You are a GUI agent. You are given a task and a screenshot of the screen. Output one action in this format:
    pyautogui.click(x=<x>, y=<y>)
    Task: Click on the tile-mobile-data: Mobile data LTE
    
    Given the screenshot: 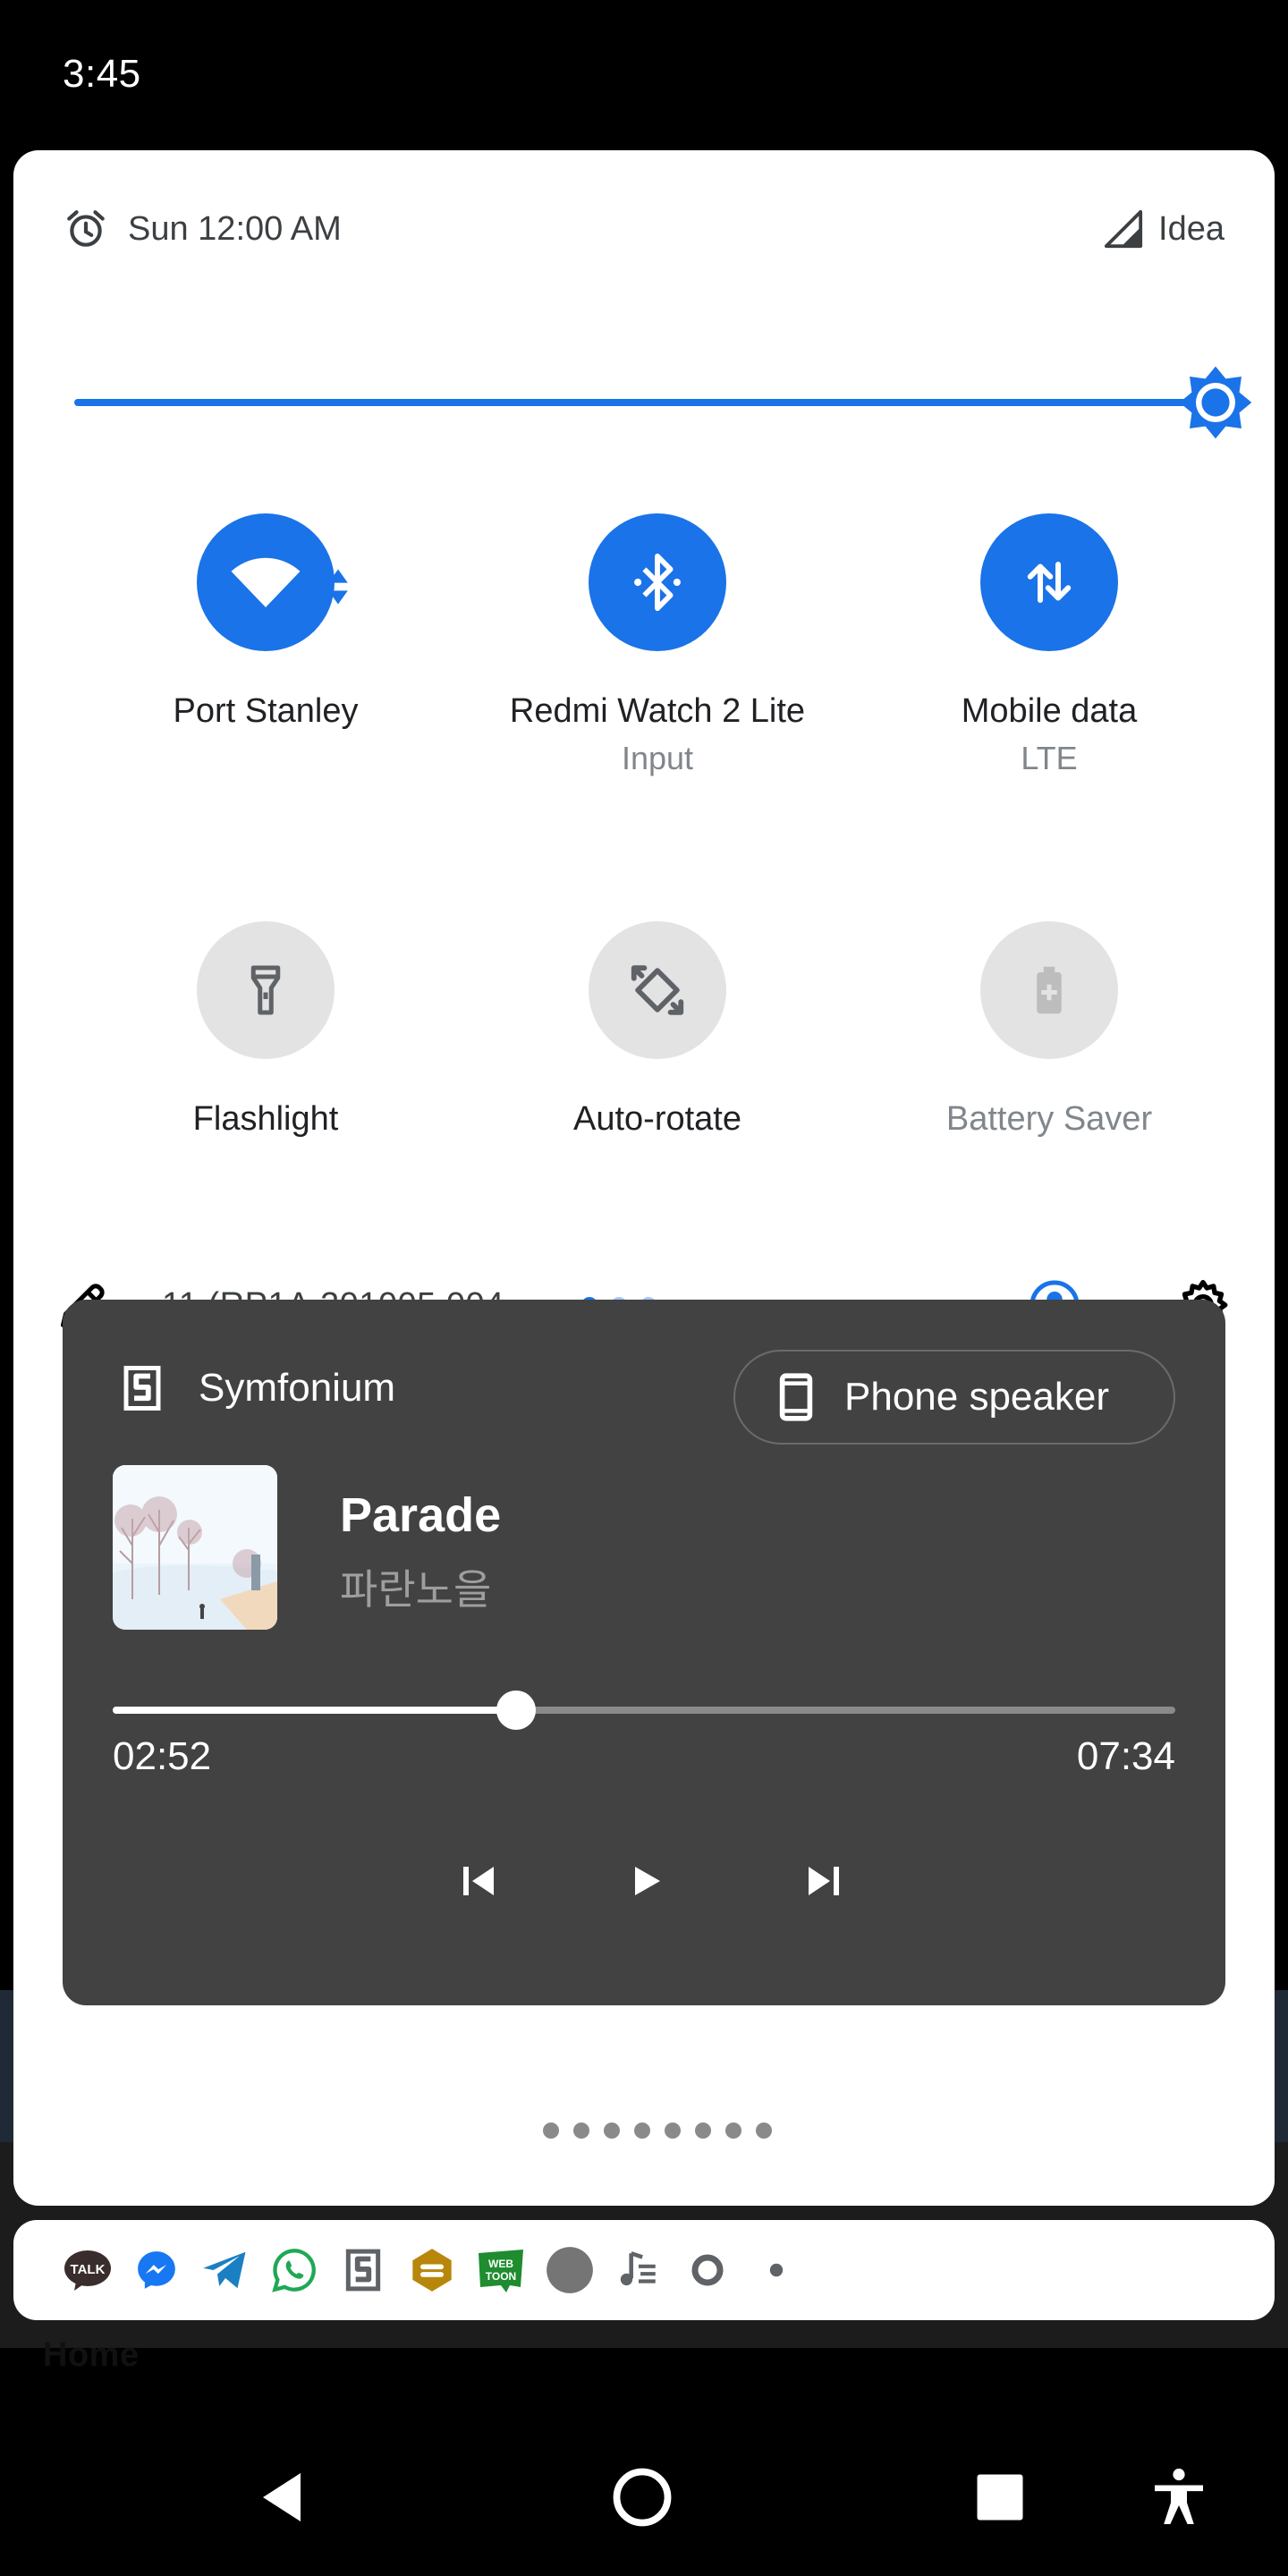 What is the action you would take?
    pyautogui.click(x=1049, y=645)
    